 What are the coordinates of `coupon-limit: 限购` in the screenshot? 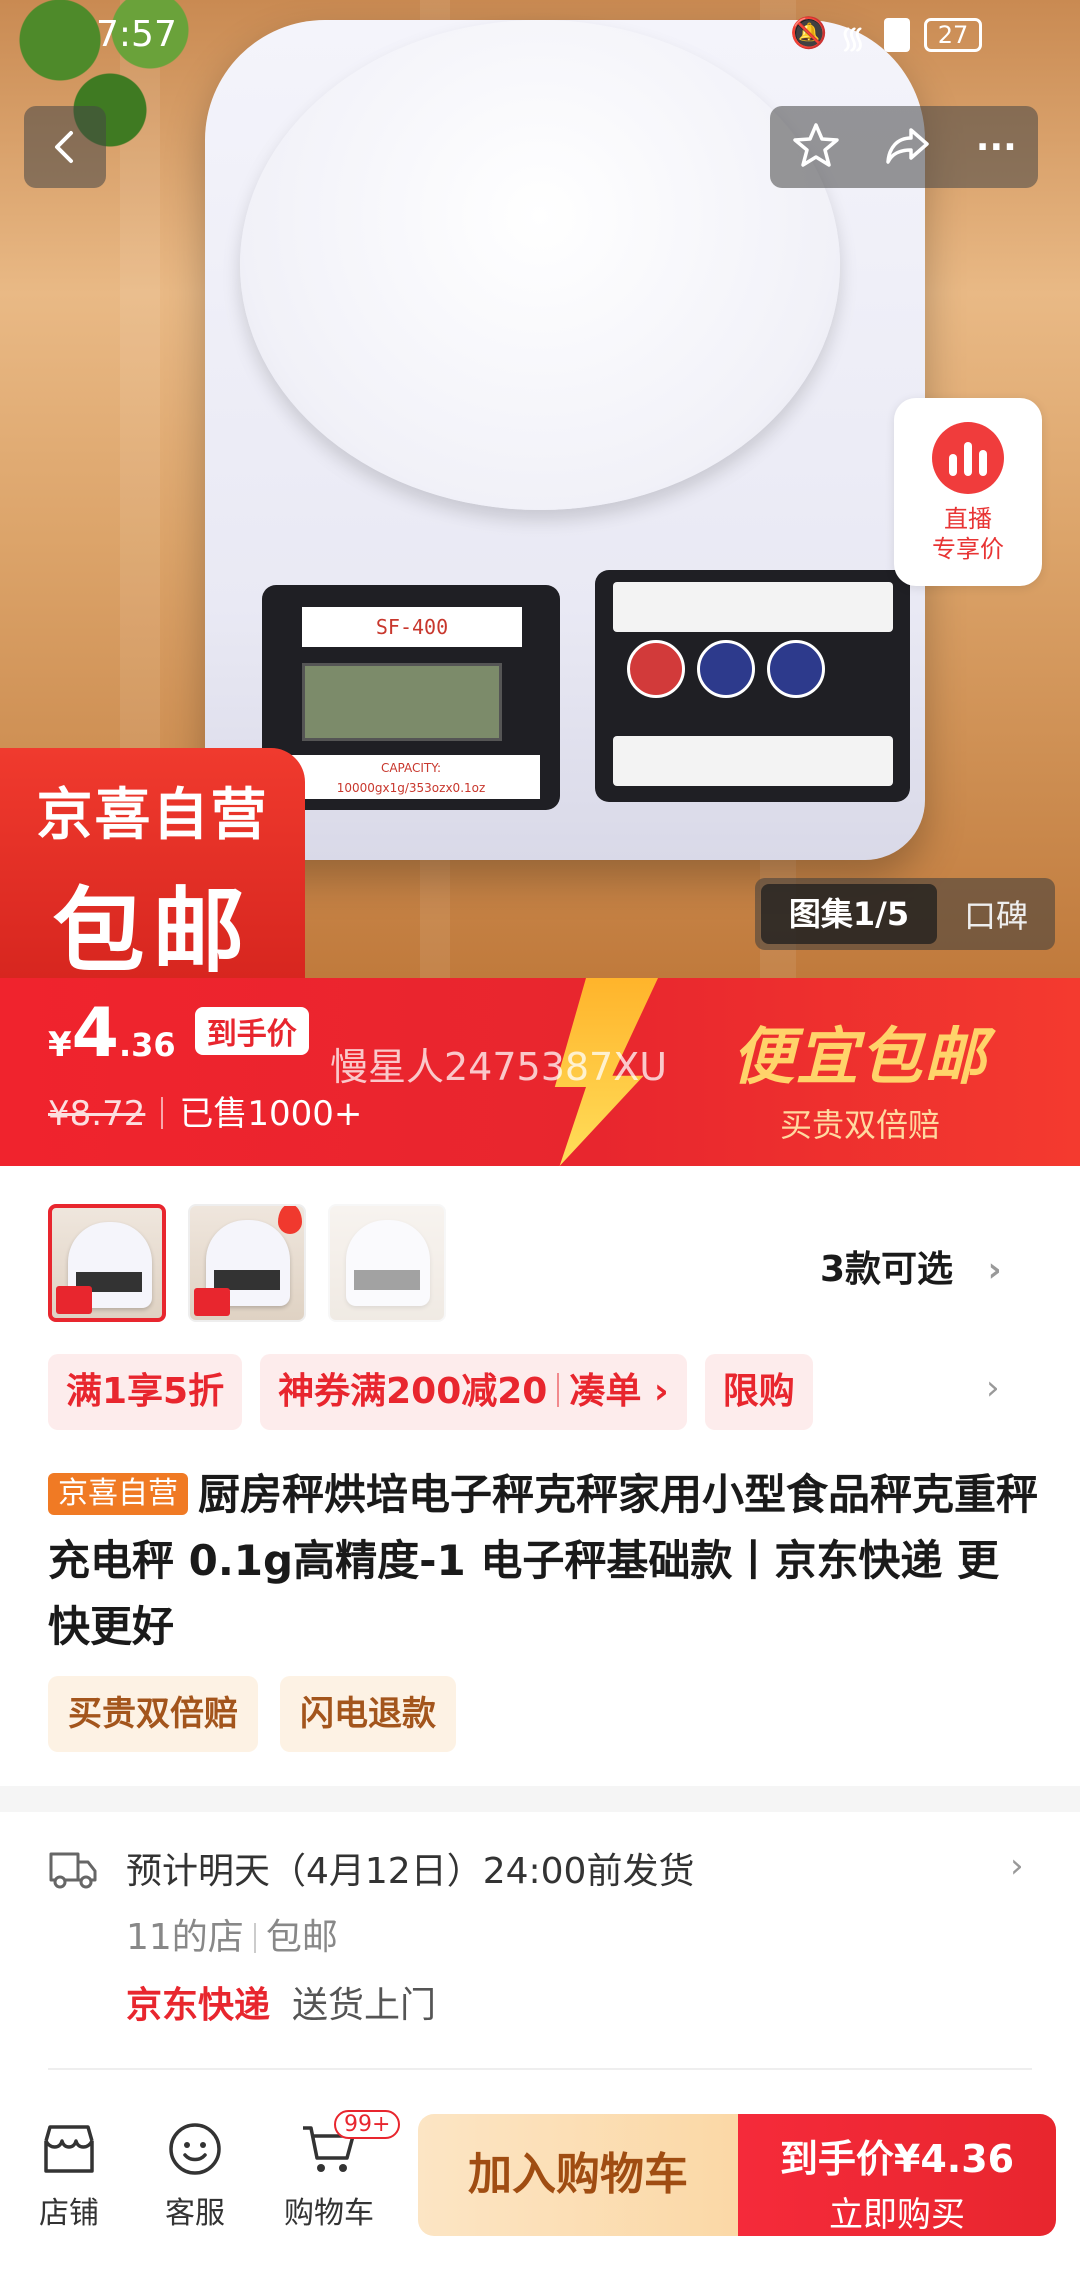 It's located at (758, 1392).